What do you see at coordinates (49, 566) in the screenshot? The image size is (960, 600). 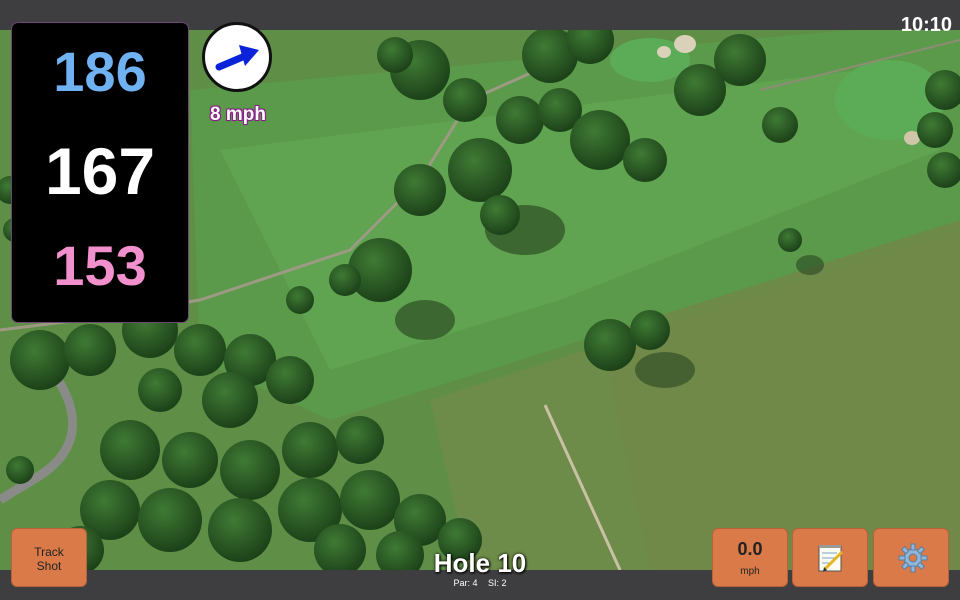 I see `track-shot-label-line2: Shot` at bounding box center [49, 566].